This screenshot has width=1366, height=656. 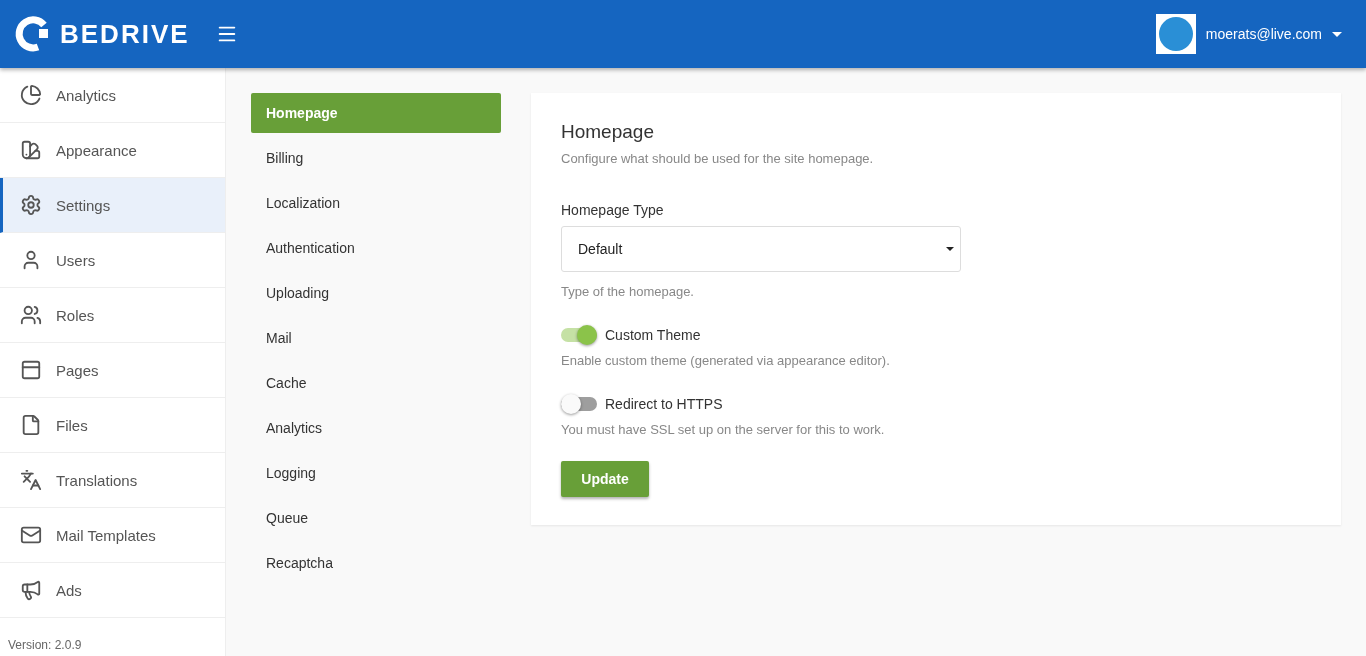 I want to click on card-title: Homepage, so click(x=607, y=132).